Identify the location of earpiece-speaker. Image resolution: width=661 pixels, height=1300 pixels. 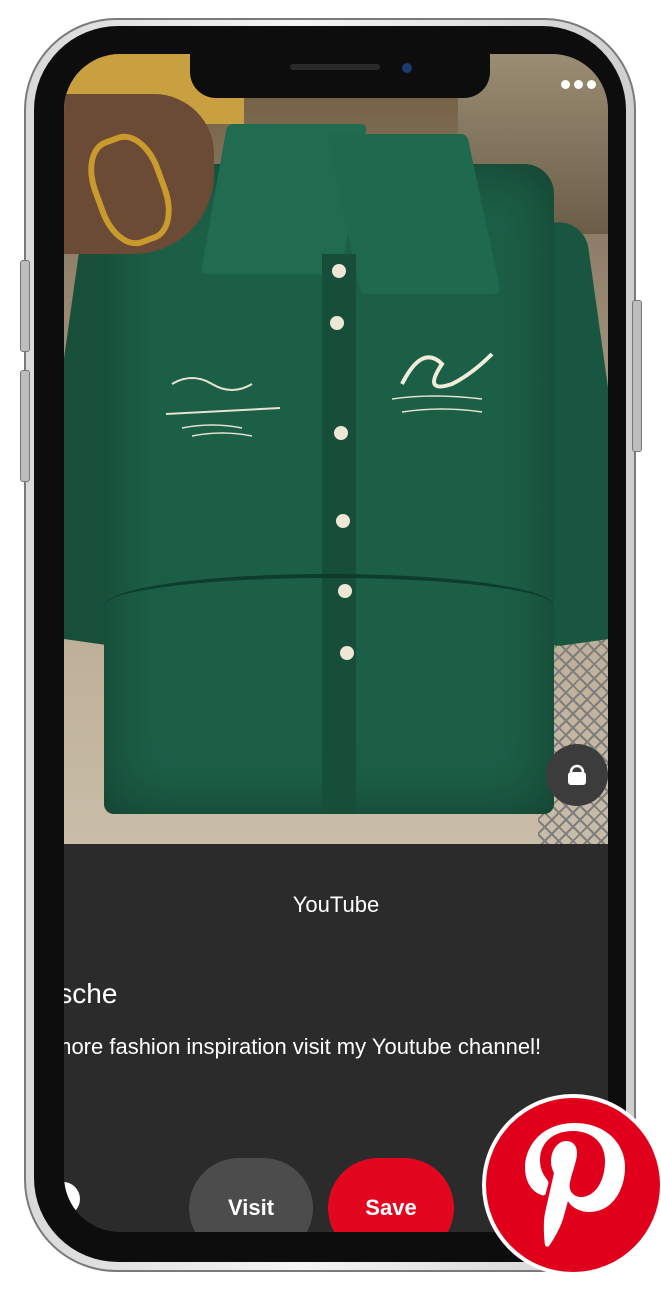
(335, 67).